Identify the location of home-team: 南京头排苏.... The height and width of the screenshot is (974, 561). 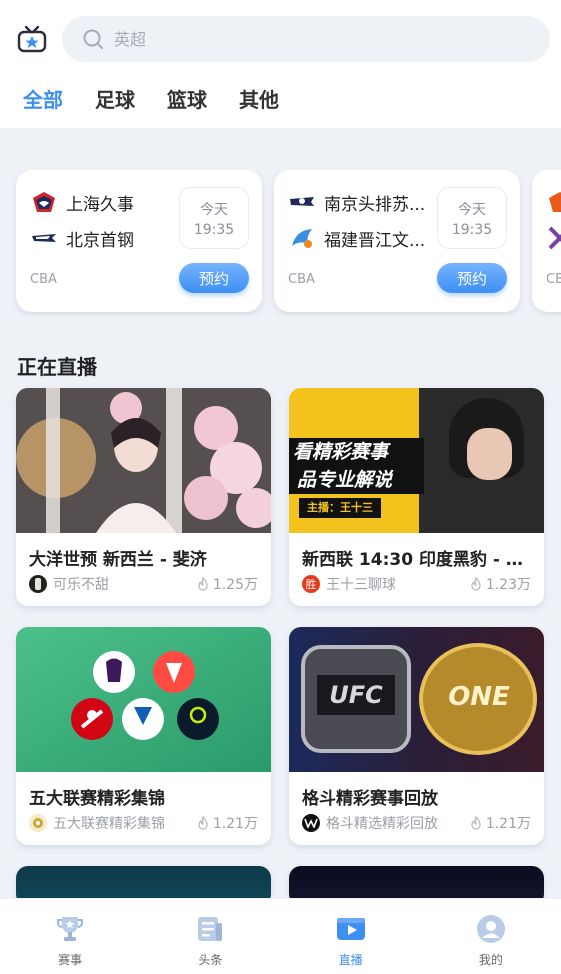
(356, 202).